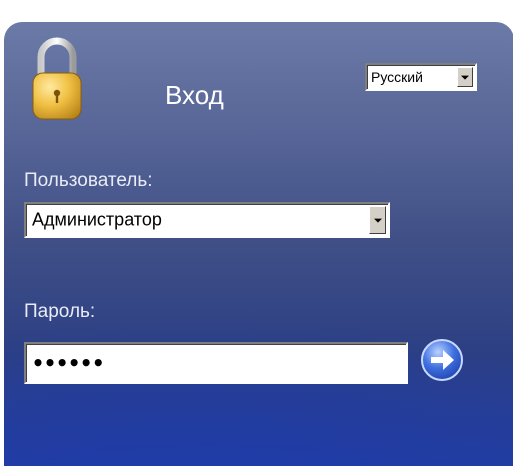  Describe the element at coordinates (88, 180) in the screenshot. I see `user-label: Пользователь:` at that location.